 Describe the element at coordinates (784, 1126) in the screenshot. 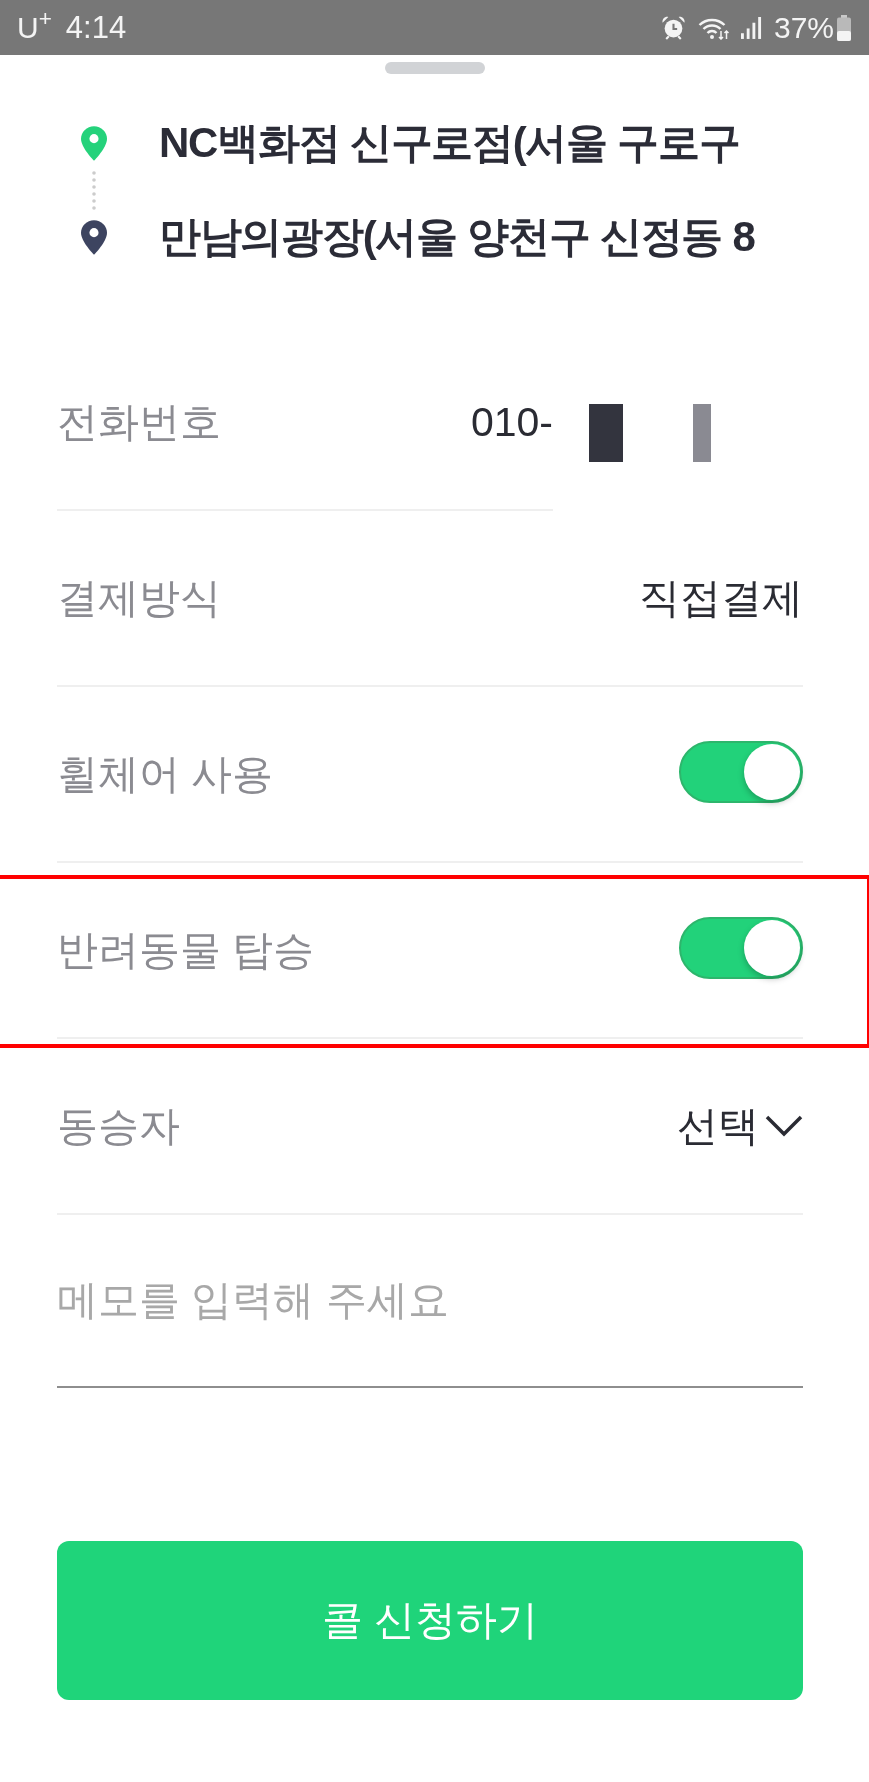

I see `chevron-down-icon` at that location.